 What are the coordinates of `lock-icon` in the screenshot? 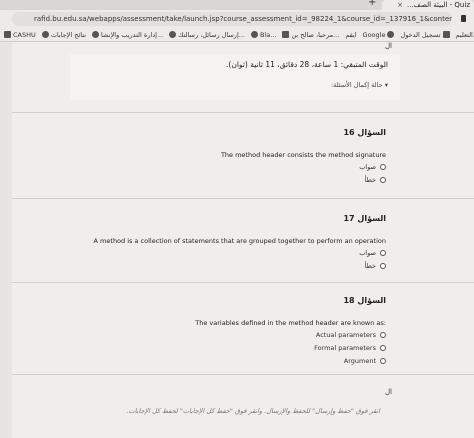 It's located at (463, 18).